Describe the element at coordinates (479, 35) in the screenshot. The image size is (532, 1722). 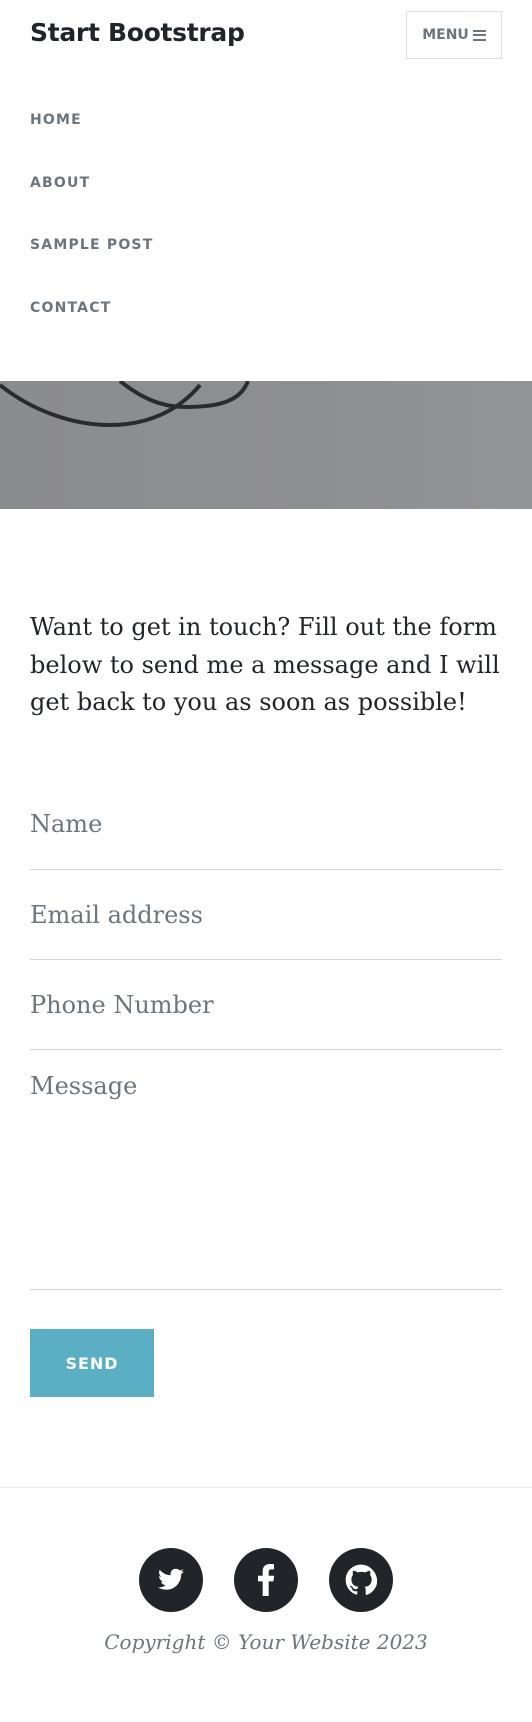
I see `hamburger-icon` at that location.